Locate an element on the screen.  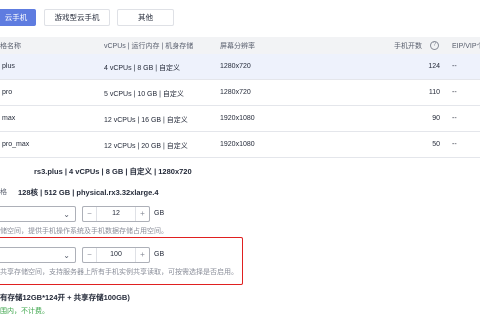
row-phones: 110 is located at coordinates (434, 92).